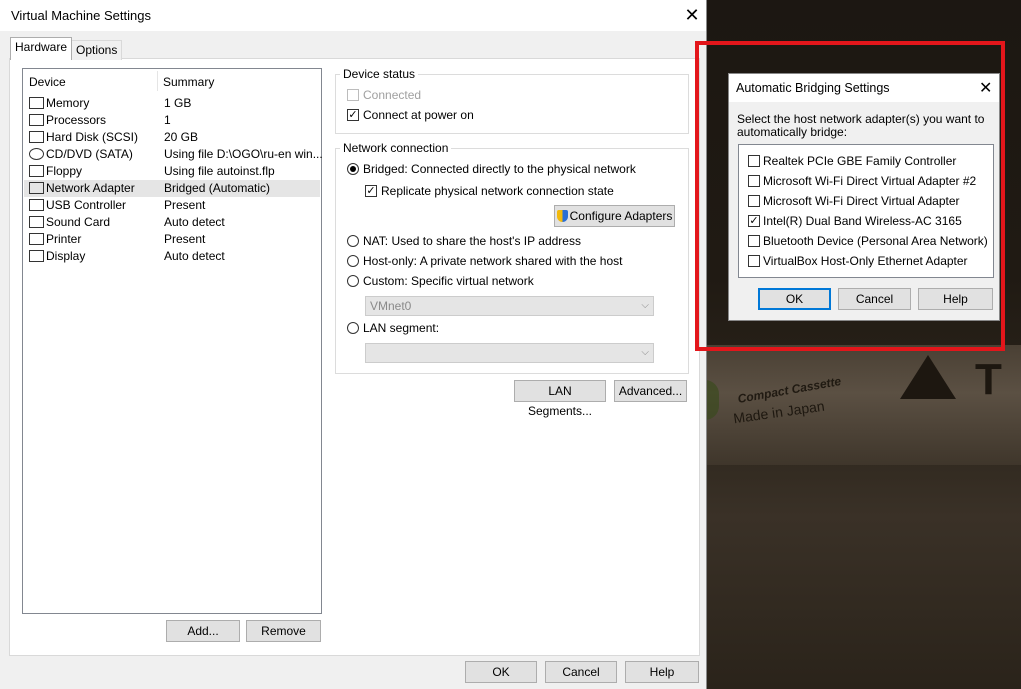 This screenshot has height=689, width=1021. What do you see at coordinates (185, 239) in the screenshot?
I see `device-summary: Present` at bounding box center [185, 239].